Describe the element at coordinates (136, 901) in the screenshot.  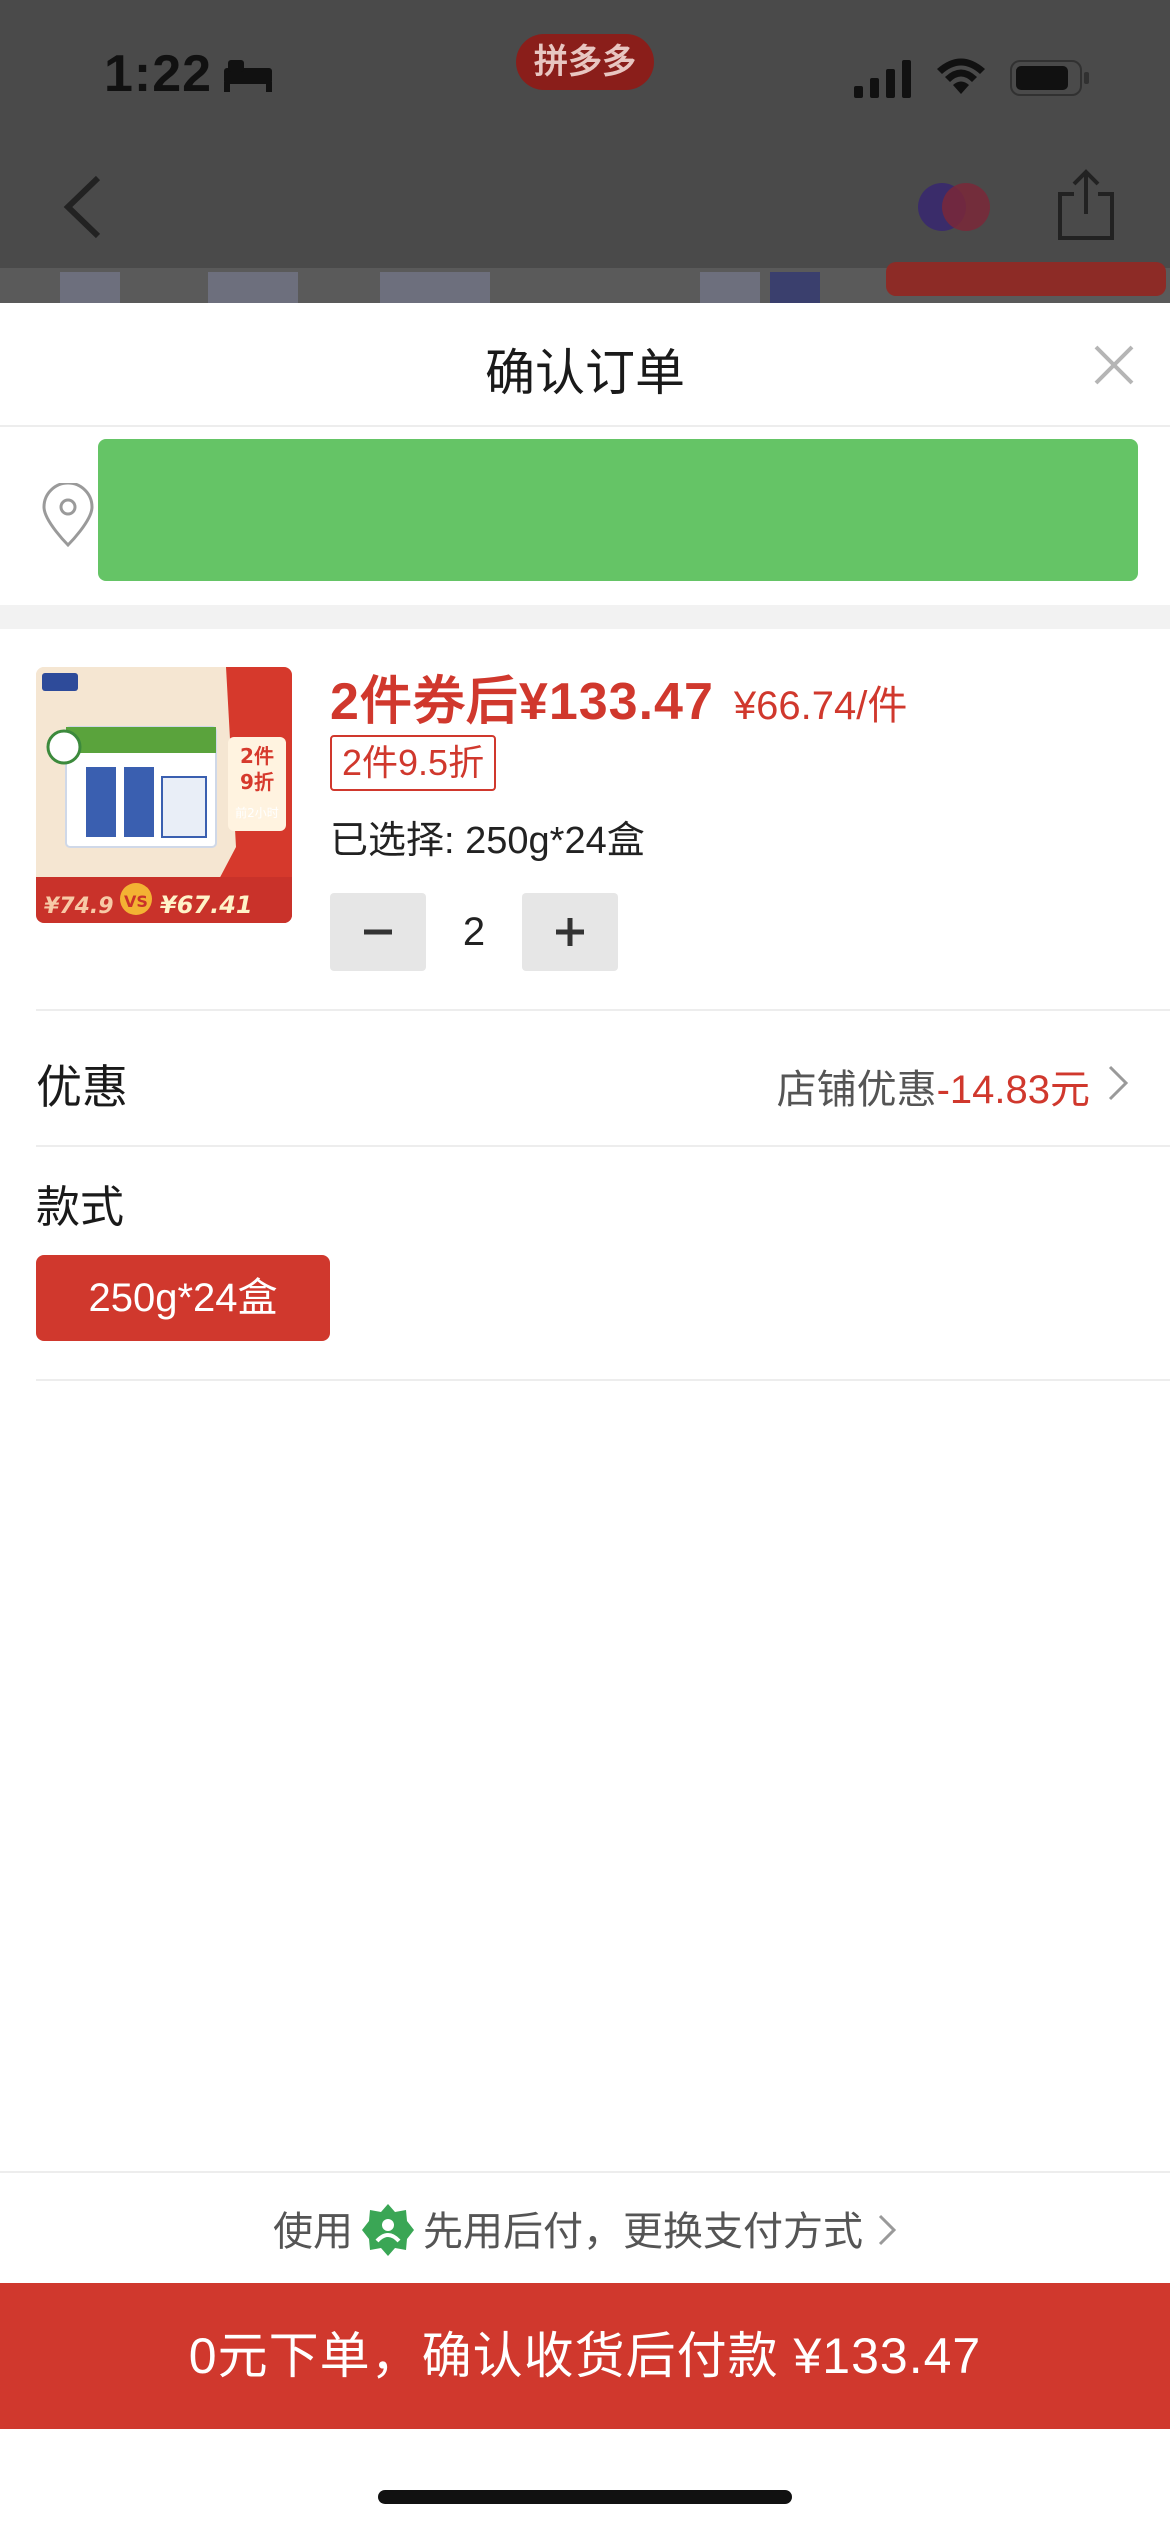
I see `thumb-vs: VS` at that location.